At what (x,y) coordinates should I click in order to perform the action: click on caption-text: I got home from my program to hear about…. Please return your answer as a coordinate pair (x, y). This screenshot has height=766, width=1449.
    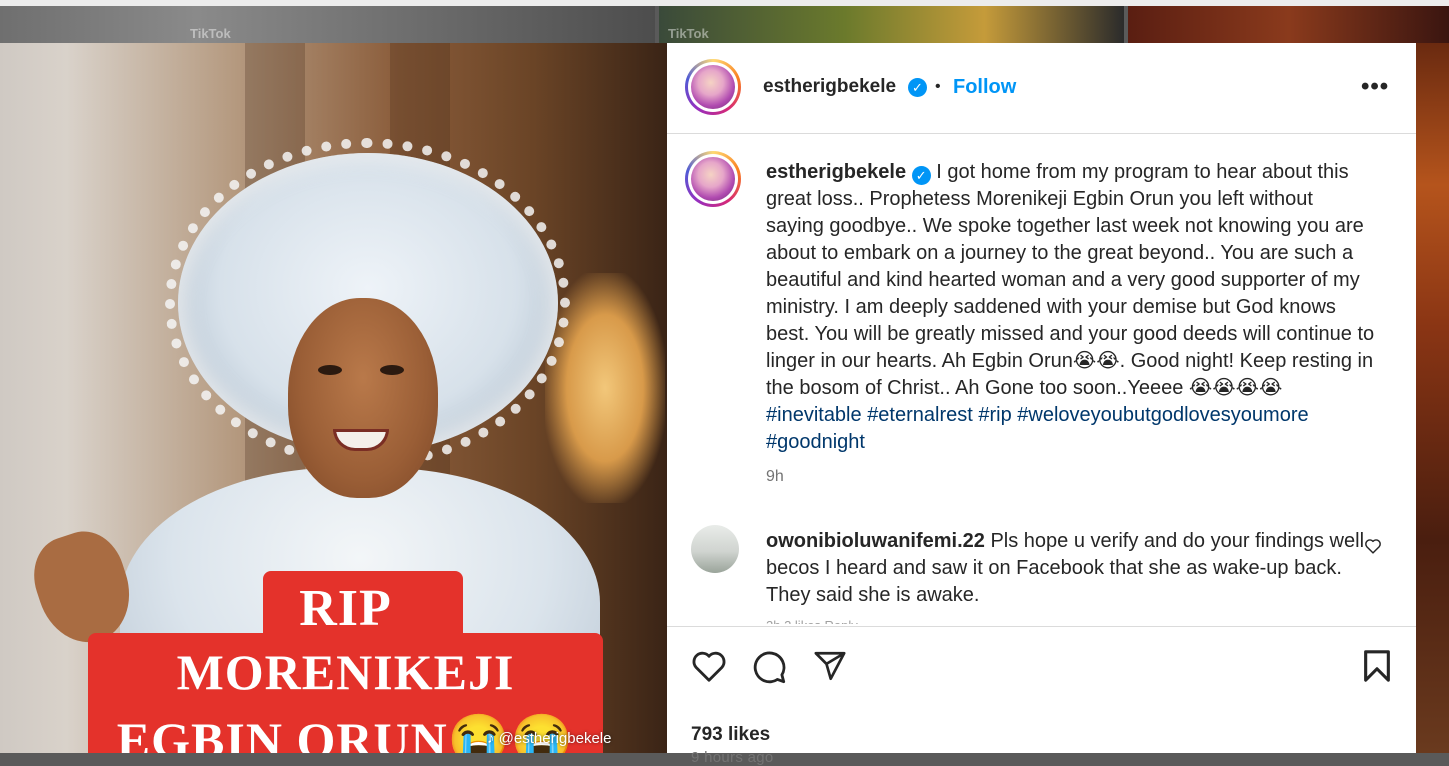
    Looking at the image, I should click on (1070, 280).